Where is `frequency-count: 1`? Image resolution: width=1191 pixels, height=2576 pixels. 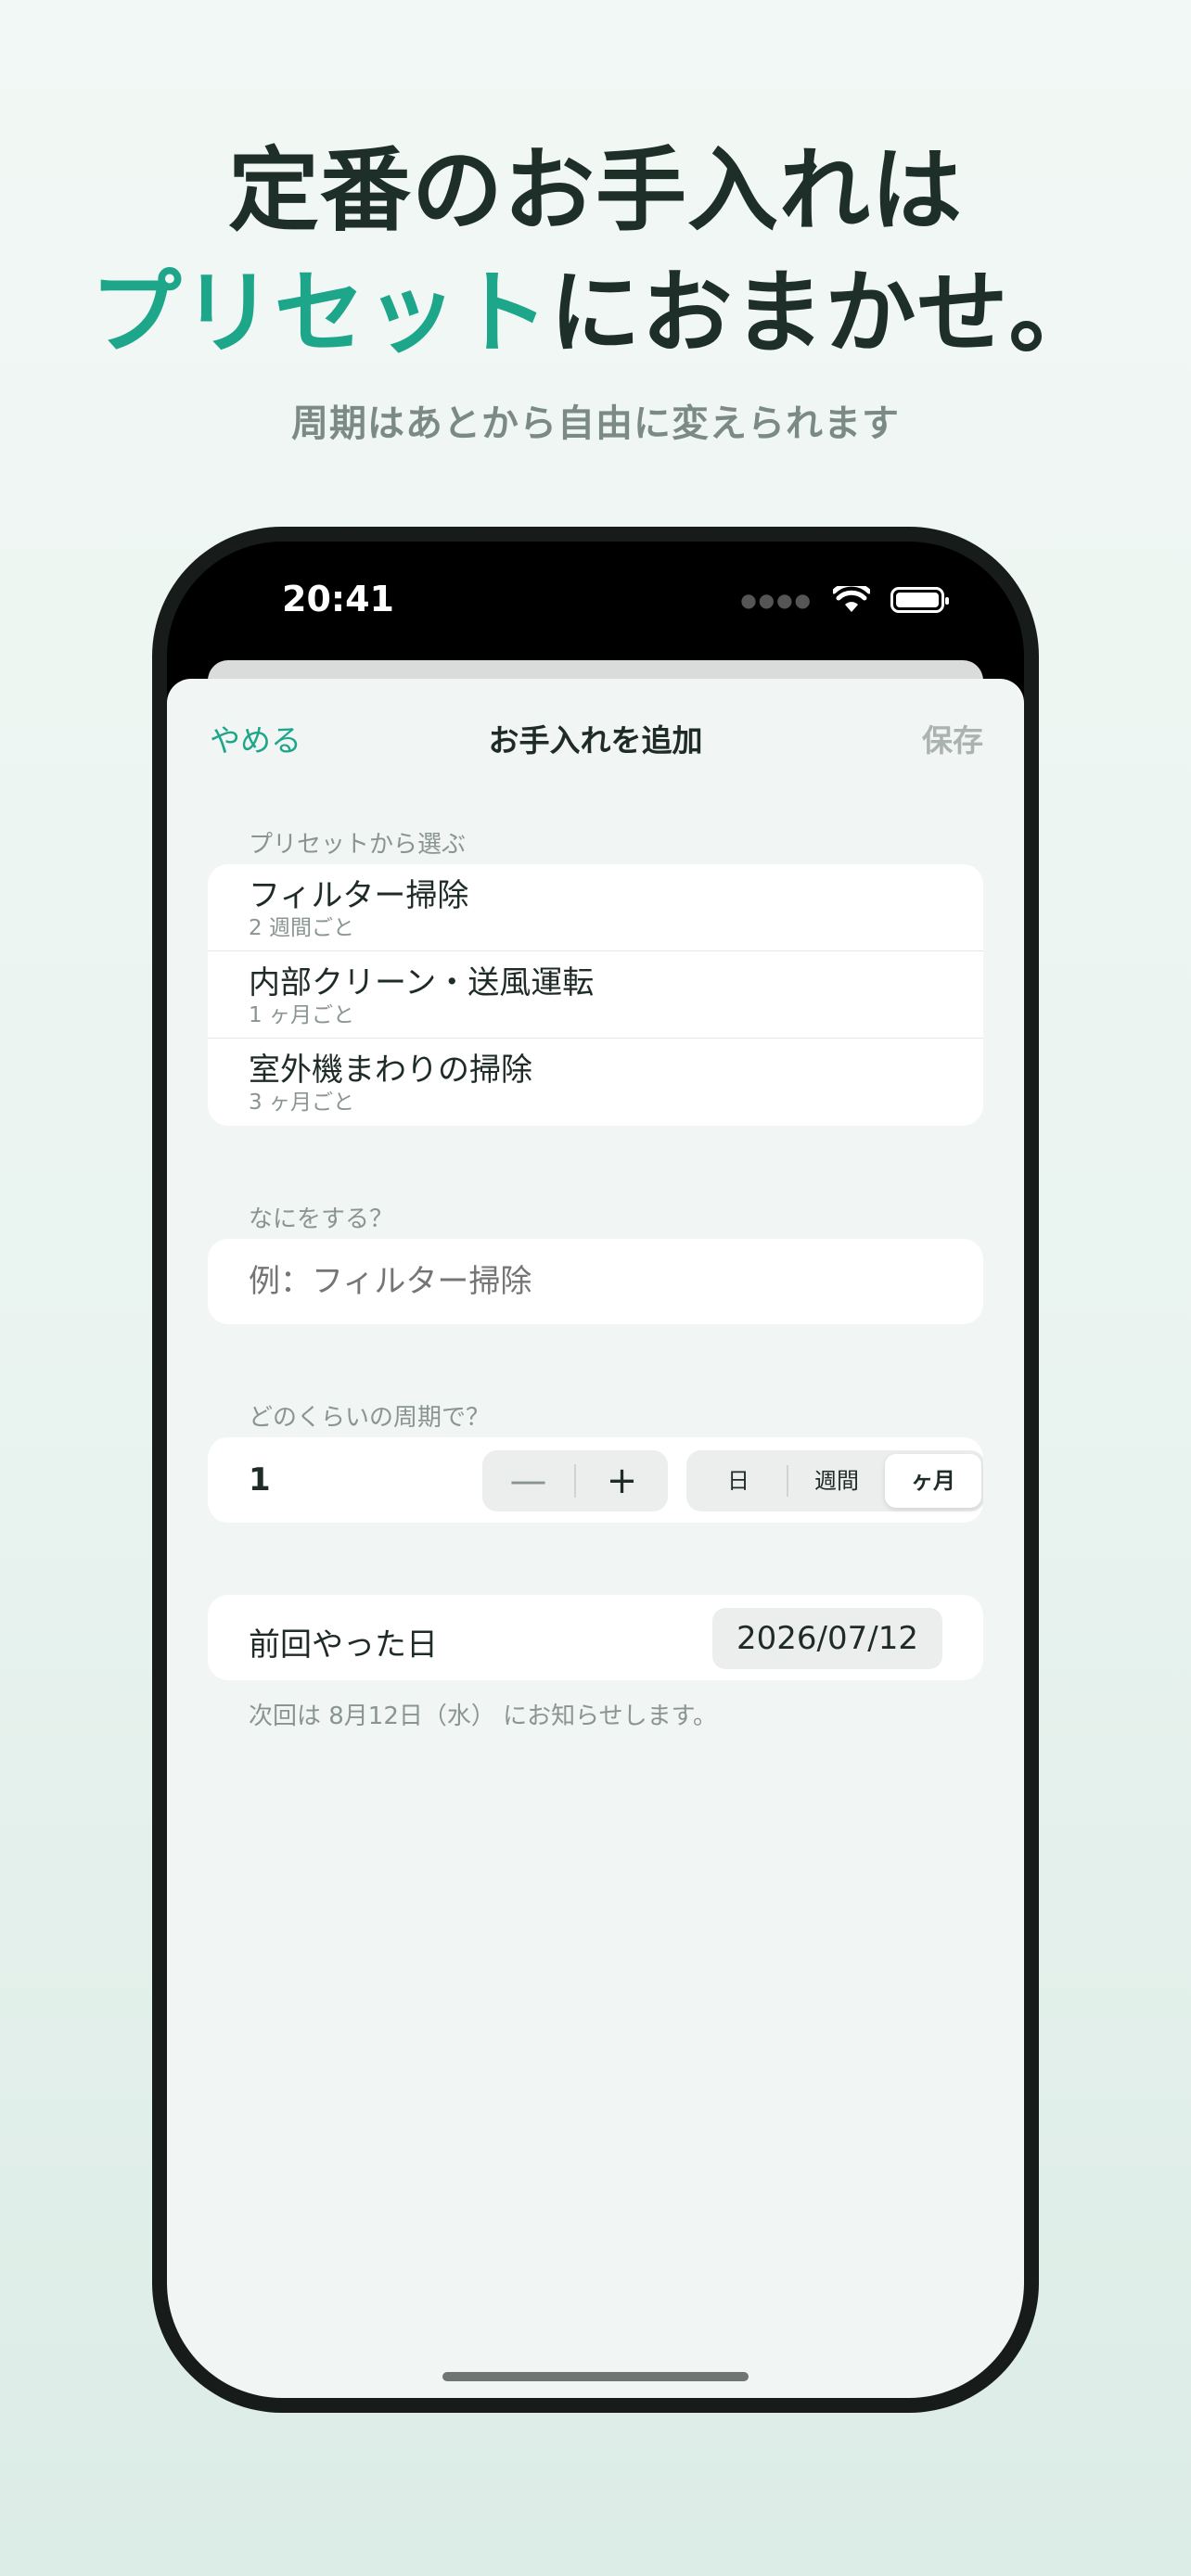 frequency-count: 1 is located at coordinates (260, 1479).